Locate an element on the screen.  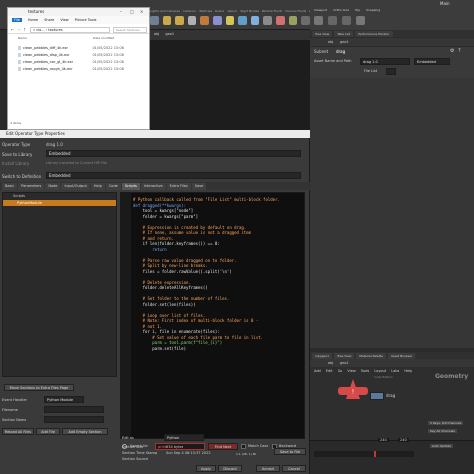
shelf-tab: Vellum is located at coordinates (232, 11).